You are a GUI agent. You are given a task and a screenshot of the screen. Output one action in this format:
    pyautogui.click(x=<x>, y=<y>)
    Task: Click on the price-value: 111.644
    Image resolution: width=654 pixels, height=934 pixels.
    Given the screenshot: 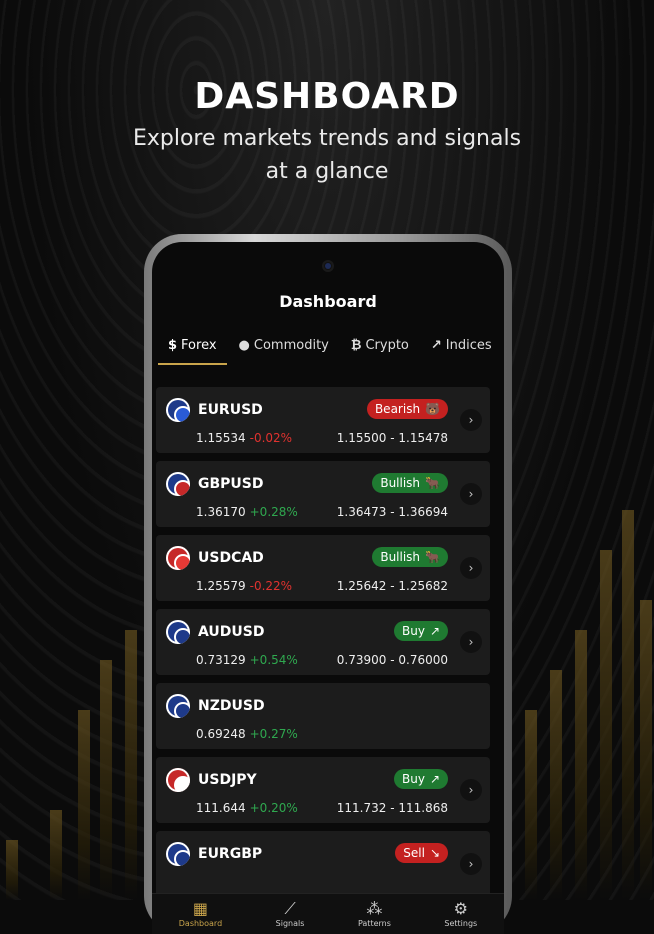 What is the action you would take?
    pyautogui.click(x=221, y=808)
    